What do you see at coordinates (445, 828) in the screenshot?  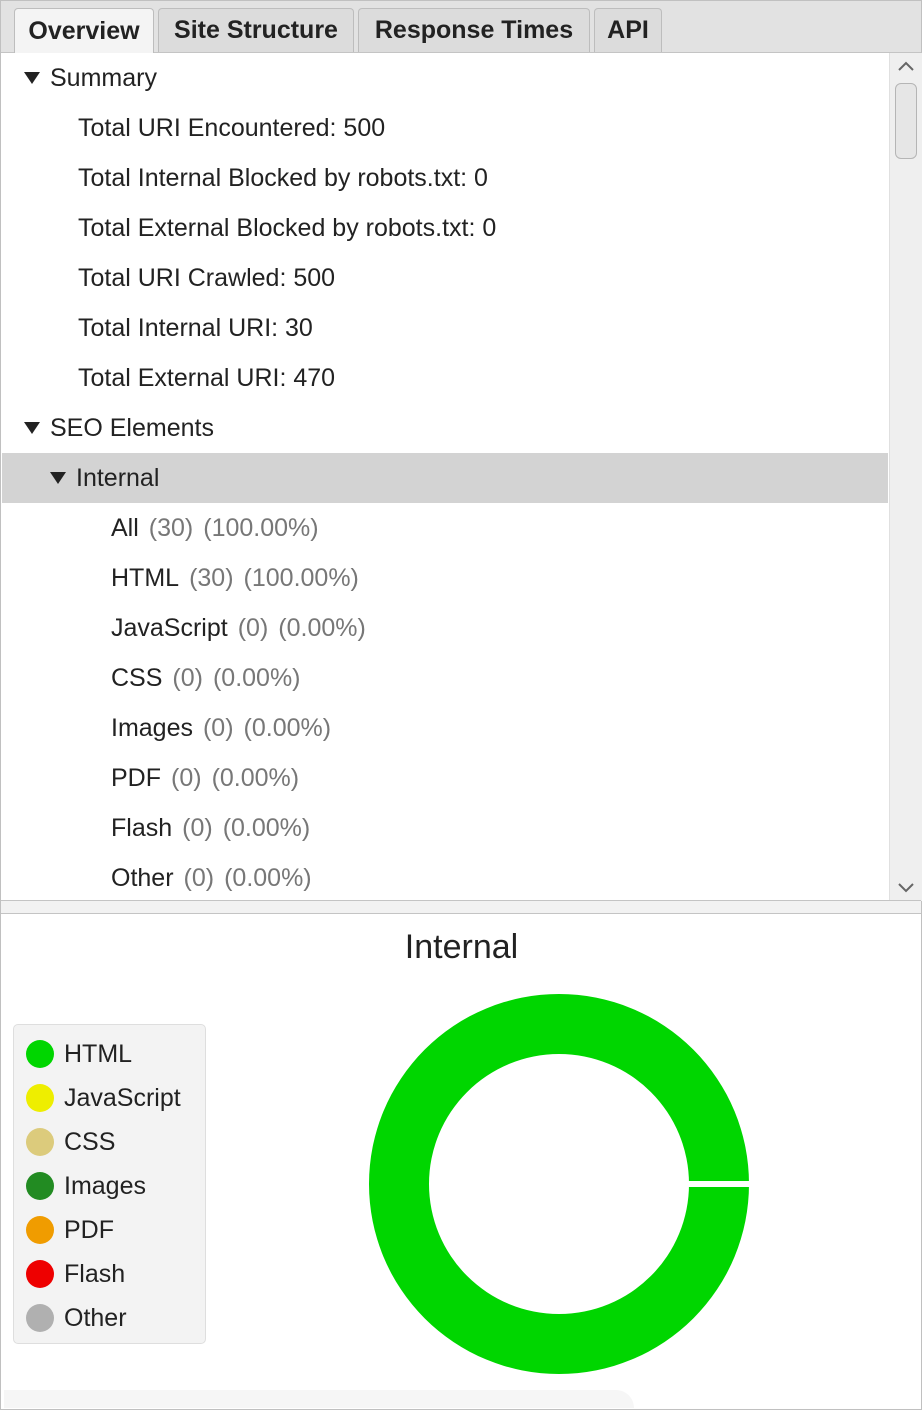 I see `internal-item-flash: Flash (0) (0.00%)` at bounding box center [445, 828].